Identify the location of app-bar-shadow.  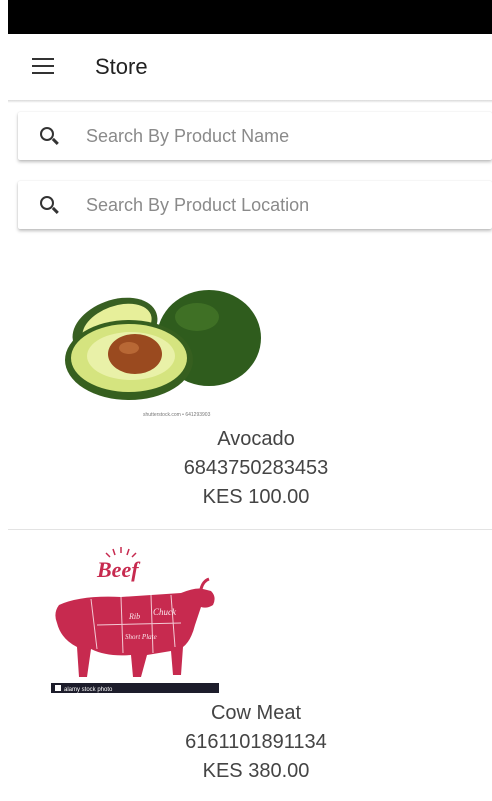
(250, 101).